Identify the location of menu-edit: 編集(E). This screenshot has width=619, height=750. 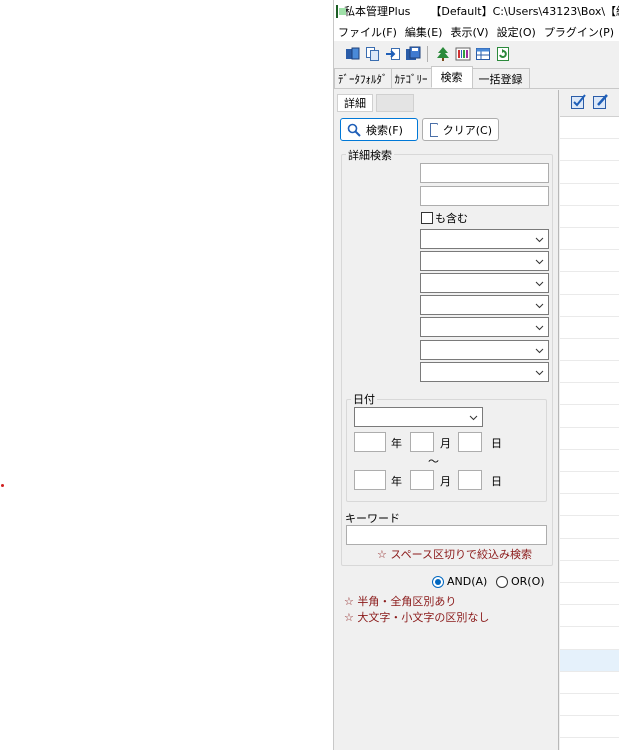
(424, 32).